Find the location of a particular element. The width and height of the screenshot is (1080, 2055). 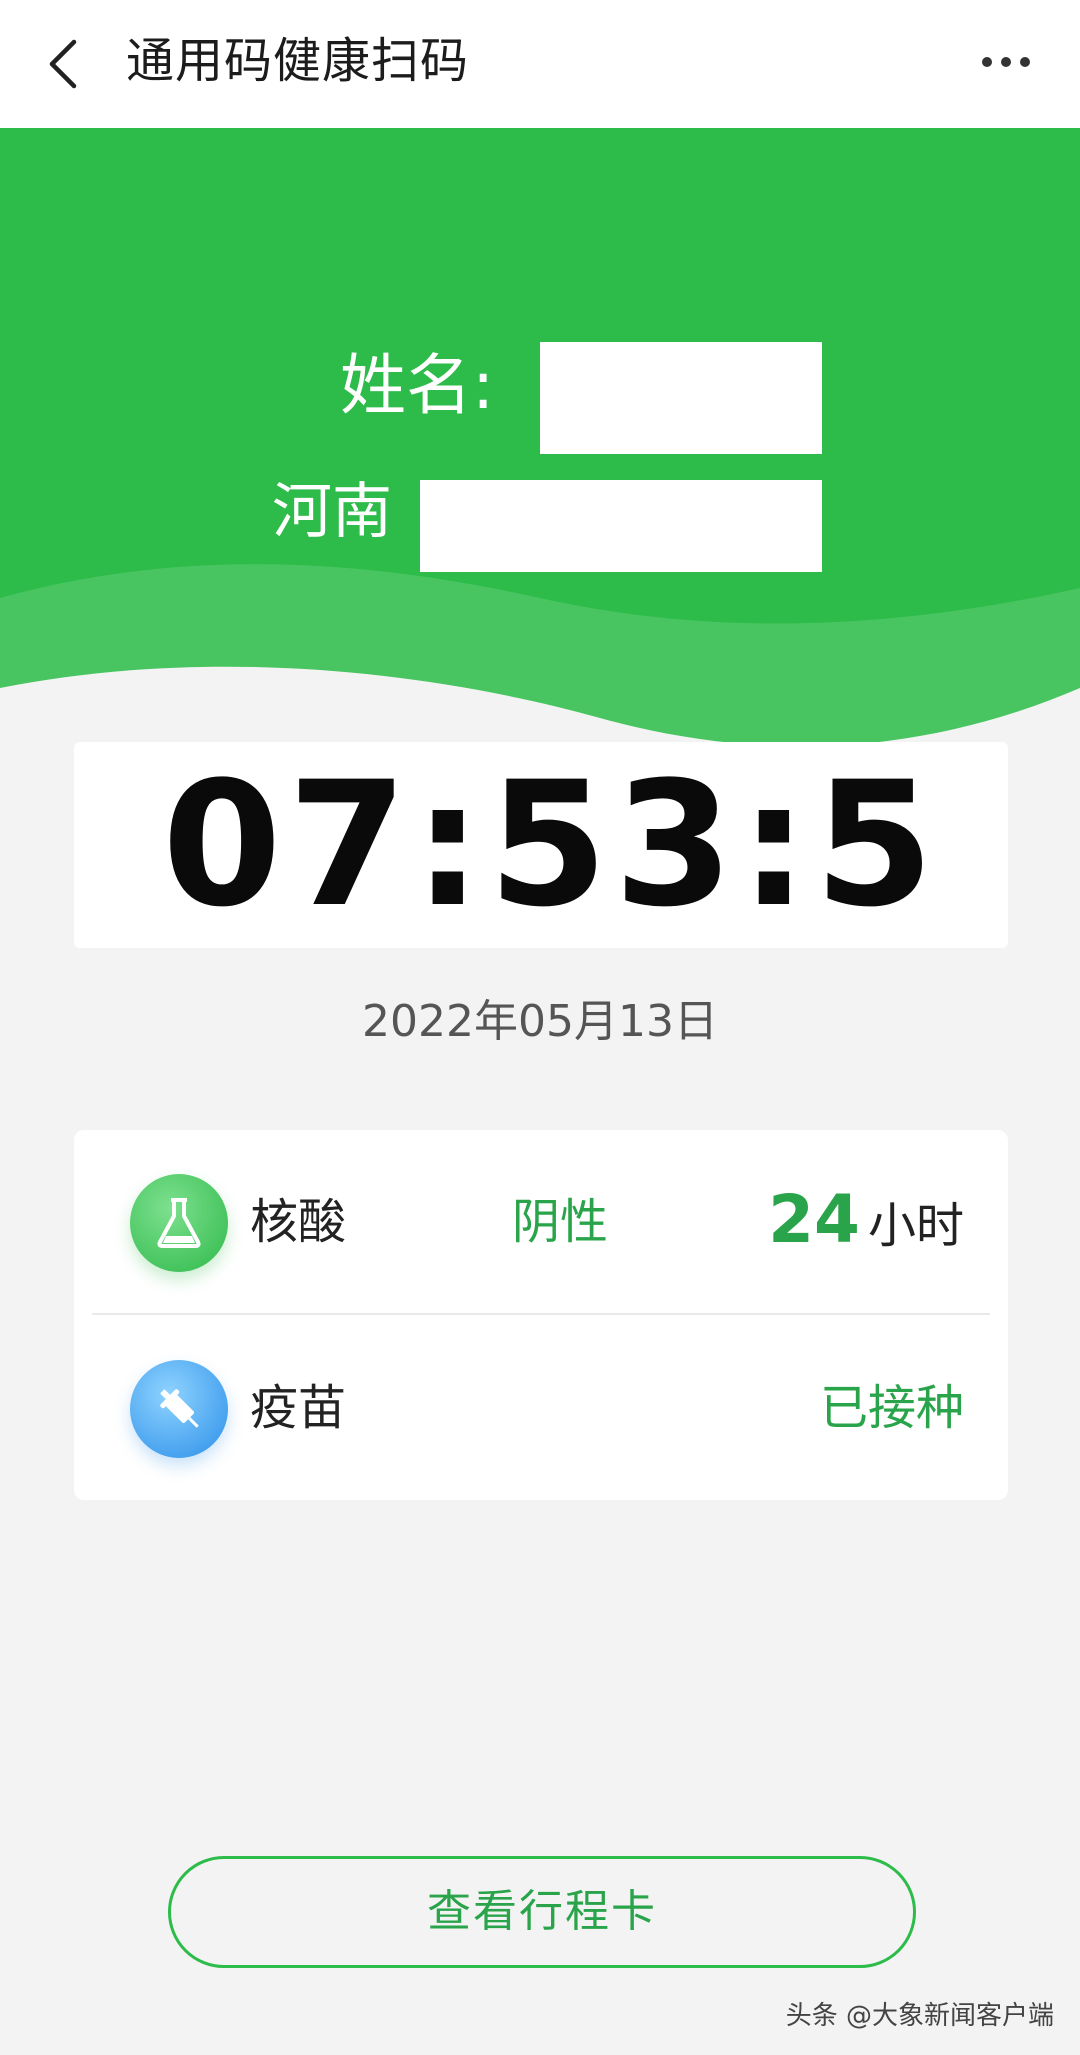

clock-card: 07:53:5 is located at coordinates (541, 845).